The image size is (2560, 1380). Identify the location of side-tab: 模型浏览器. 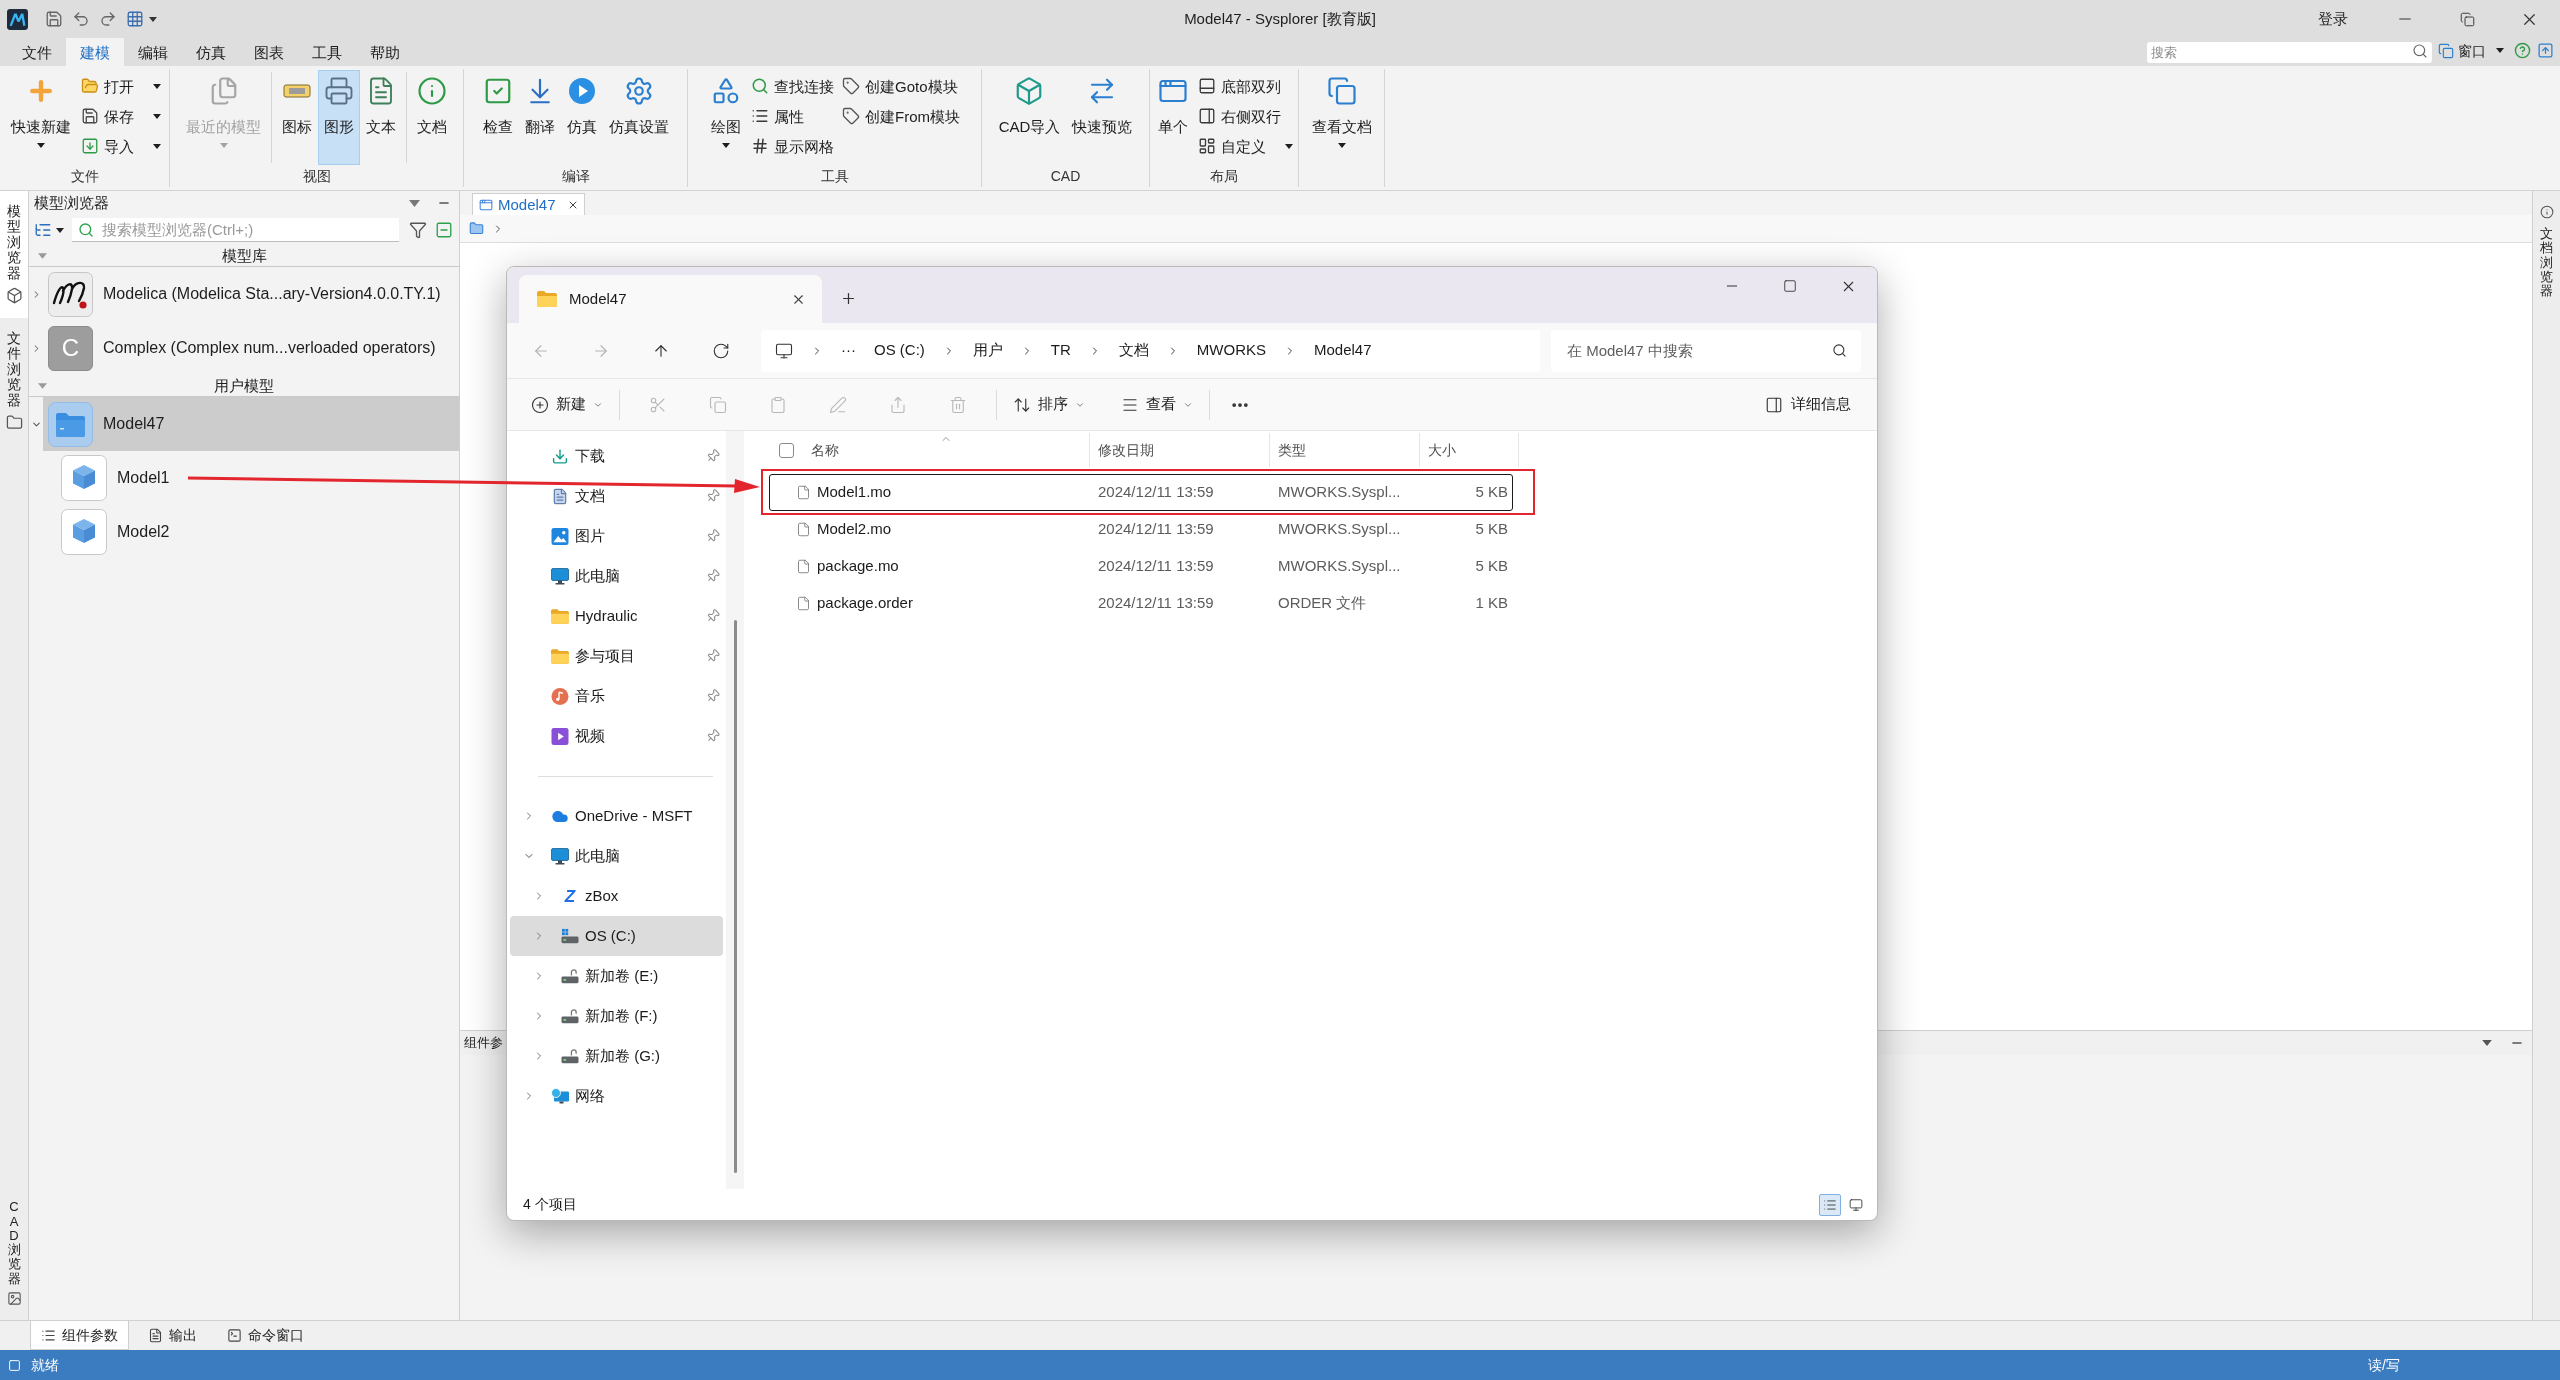
(14, 254).